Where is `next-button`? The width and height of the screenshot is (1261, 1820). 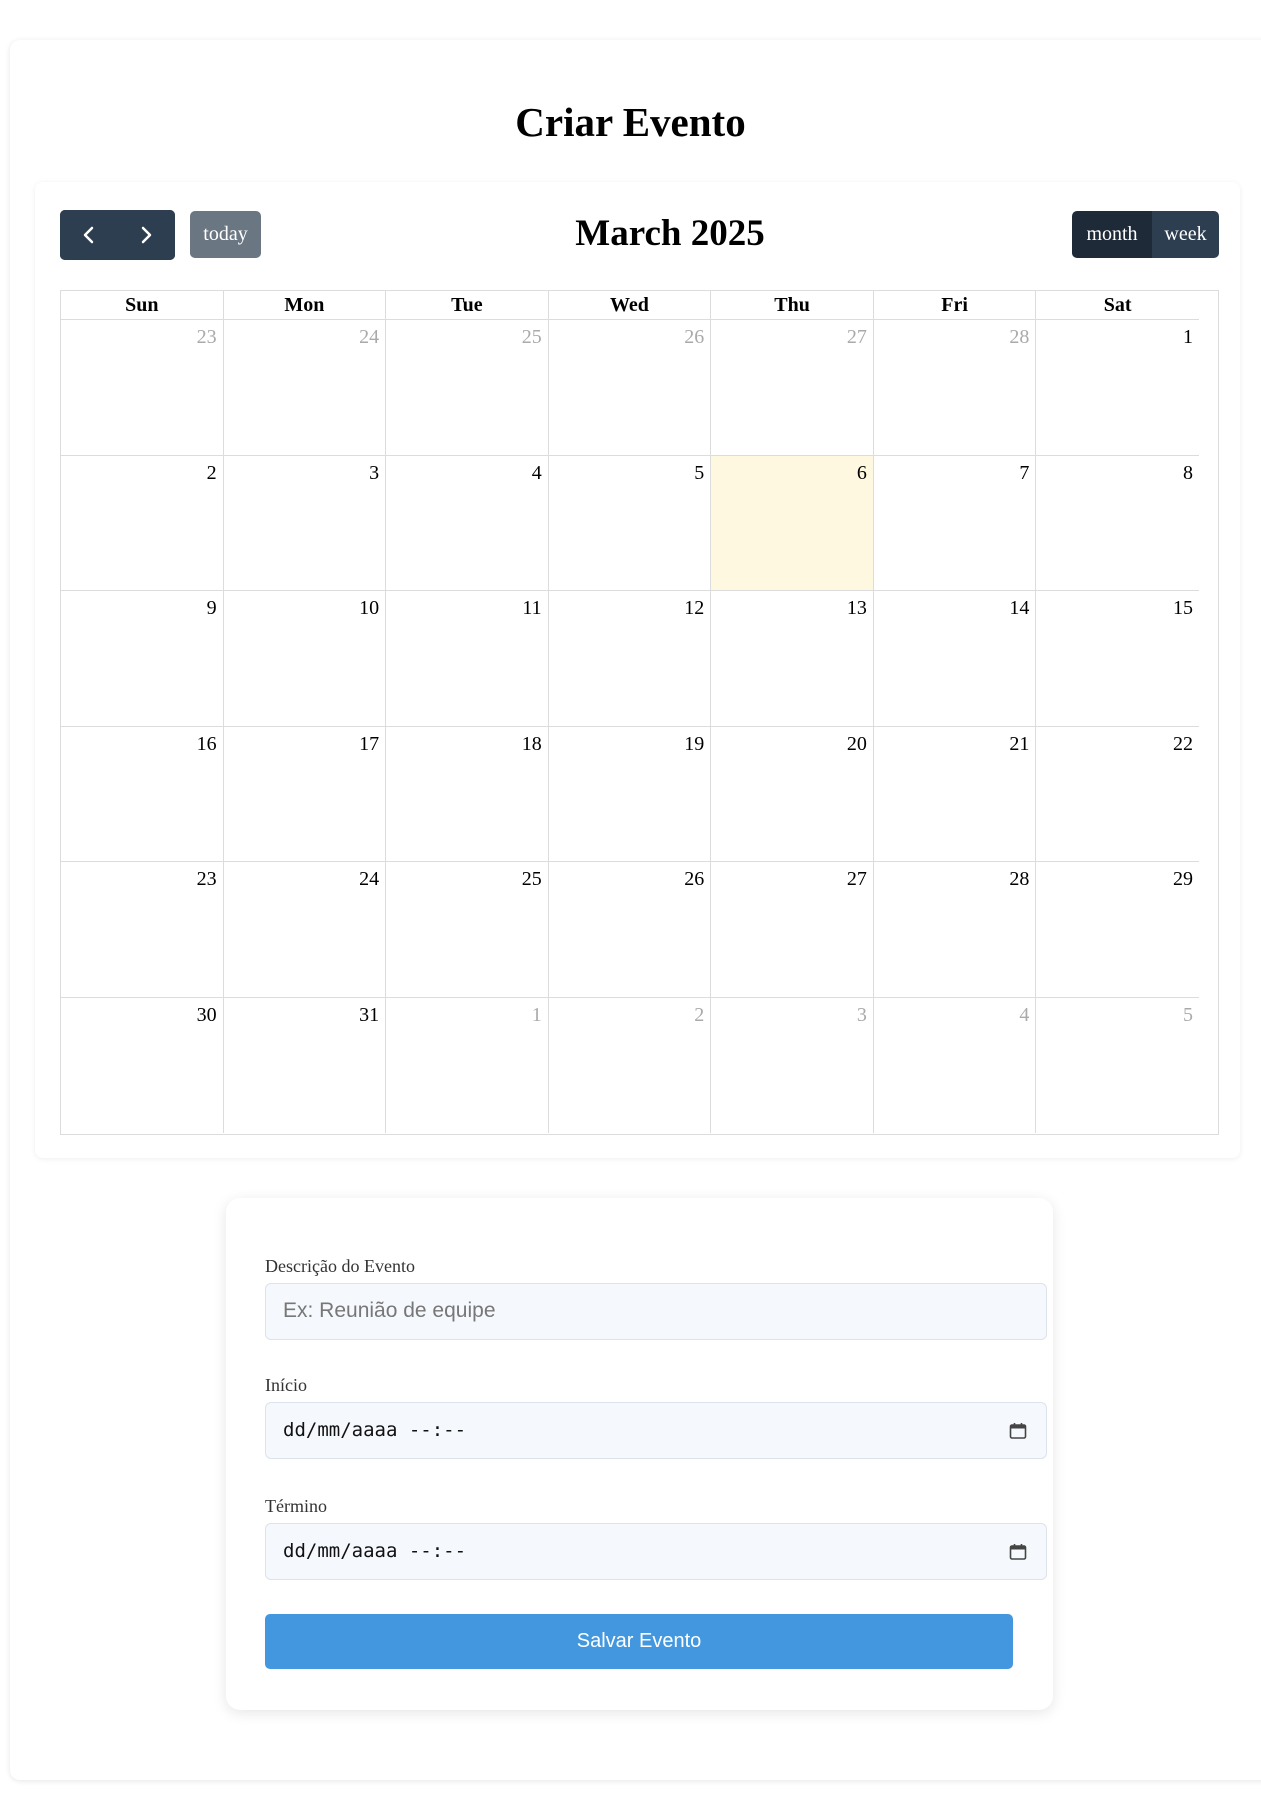 next-button is located at coordinates (146, 235).